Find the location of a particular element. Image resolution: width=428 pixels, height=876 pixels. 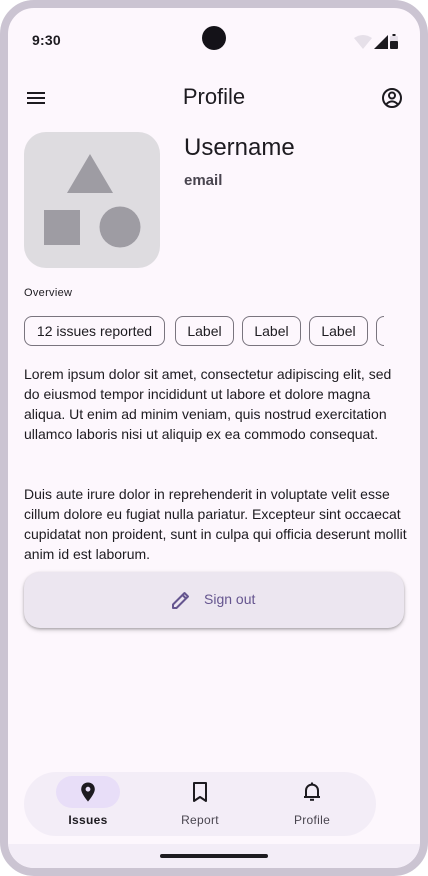

account-button is located at coordinates (392, 98).